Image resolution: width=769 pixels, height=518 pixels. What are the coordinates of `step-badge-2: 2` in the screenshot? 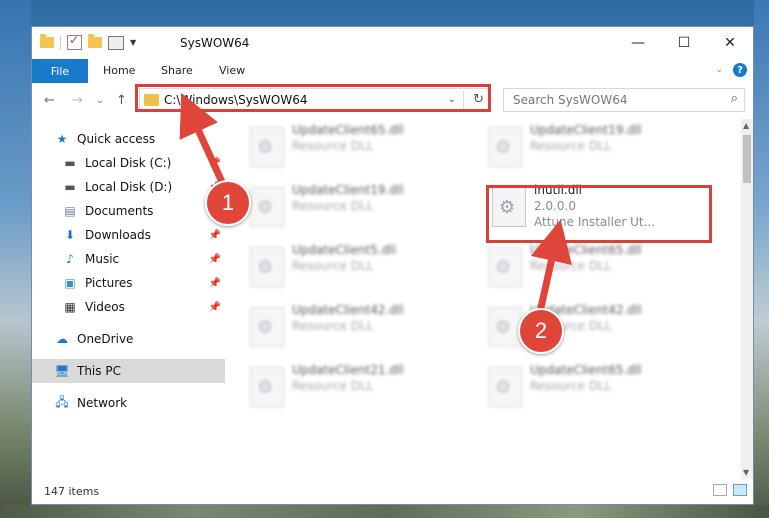 It's located at (541, 331).